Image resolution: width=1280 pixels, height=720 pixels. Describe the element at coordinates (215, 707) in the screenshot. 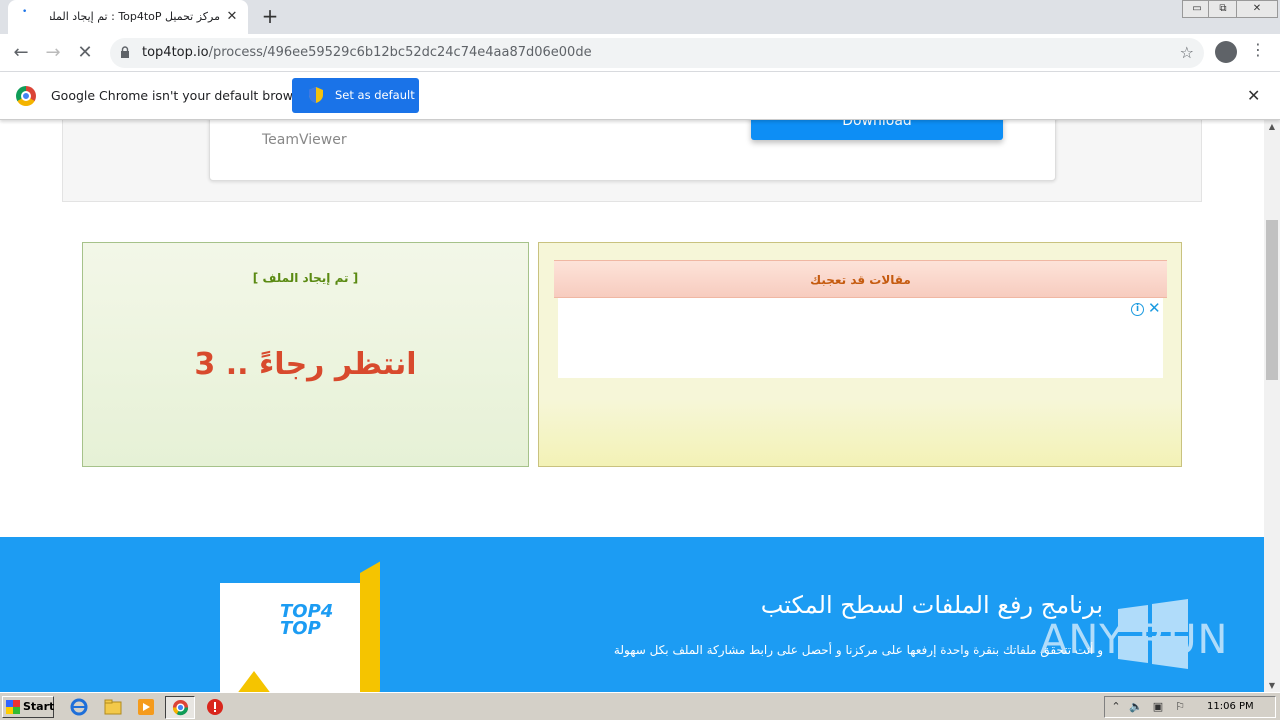

I see `stop-sign-icon` at that location.